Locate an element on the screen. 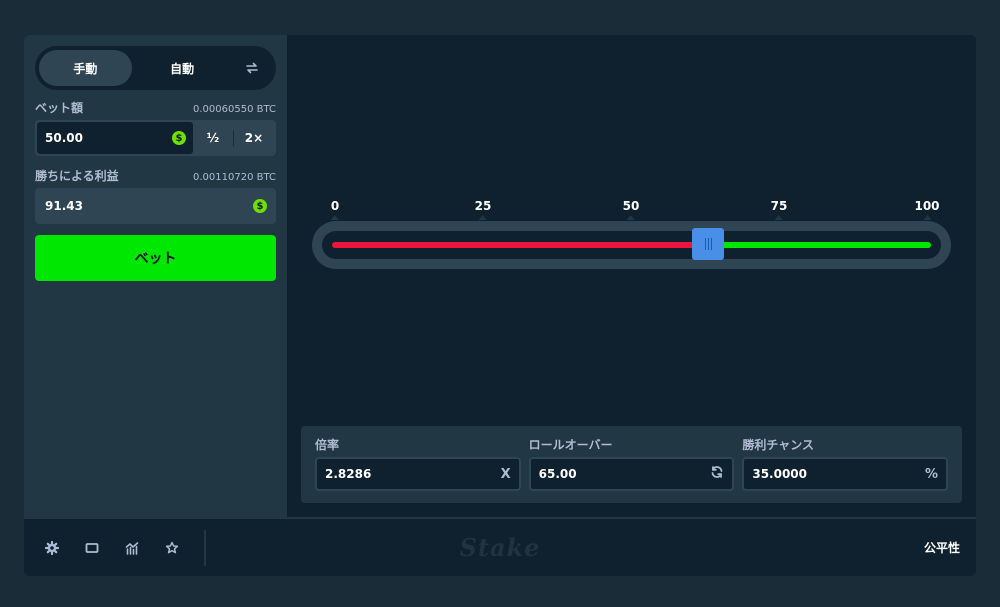 Image resolution: width=1000 pixels, height=607 pixels. win-chance-value: 35.0000 is located at coordinates (779, 474).